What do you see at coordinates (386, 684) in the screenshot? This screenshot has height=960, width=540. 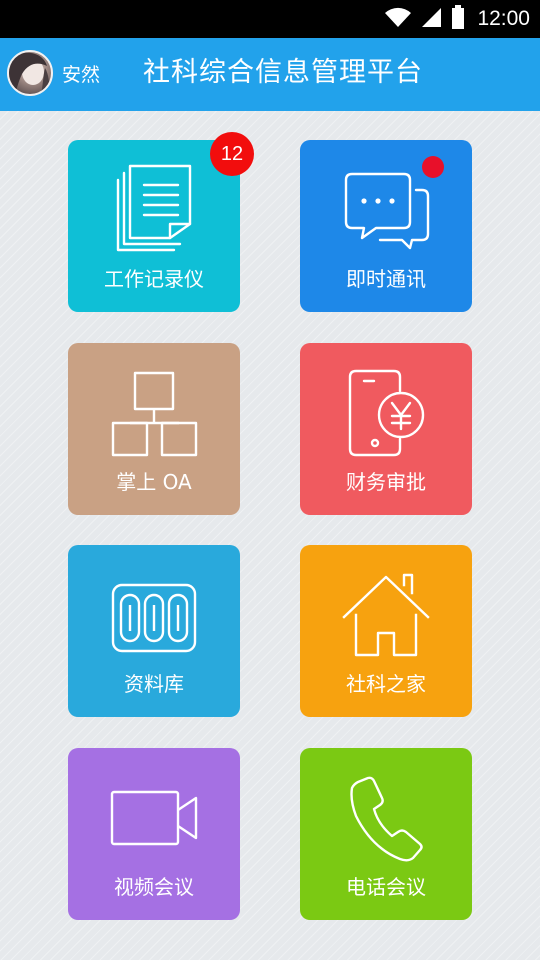 I see `tile-label: 社科之家` at bounding box center [386, 684].